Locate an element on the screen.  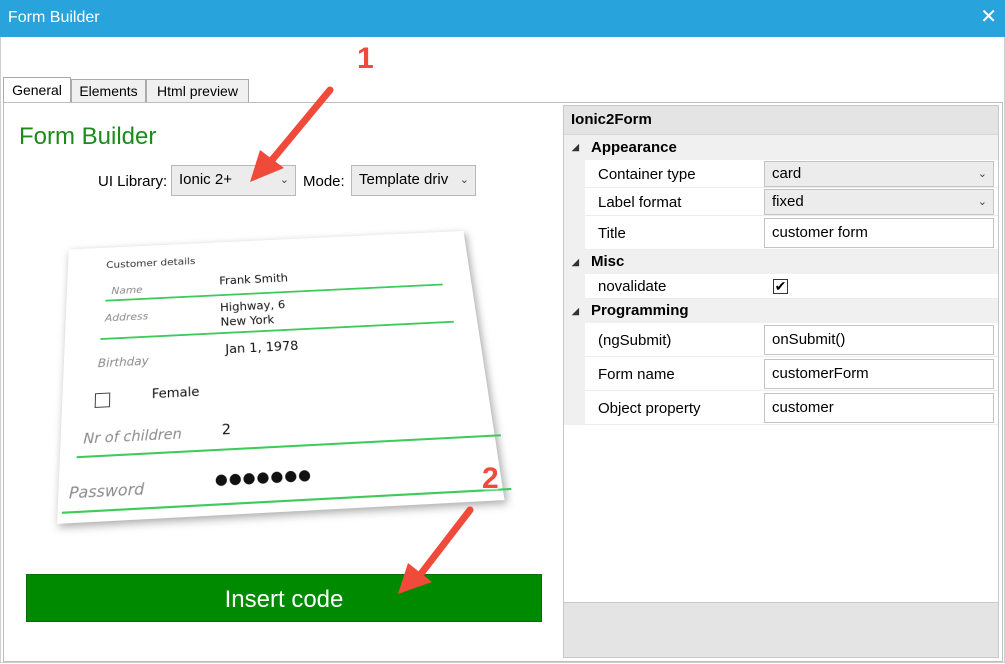
title-input: customer form is located at coordinates (879, 233).